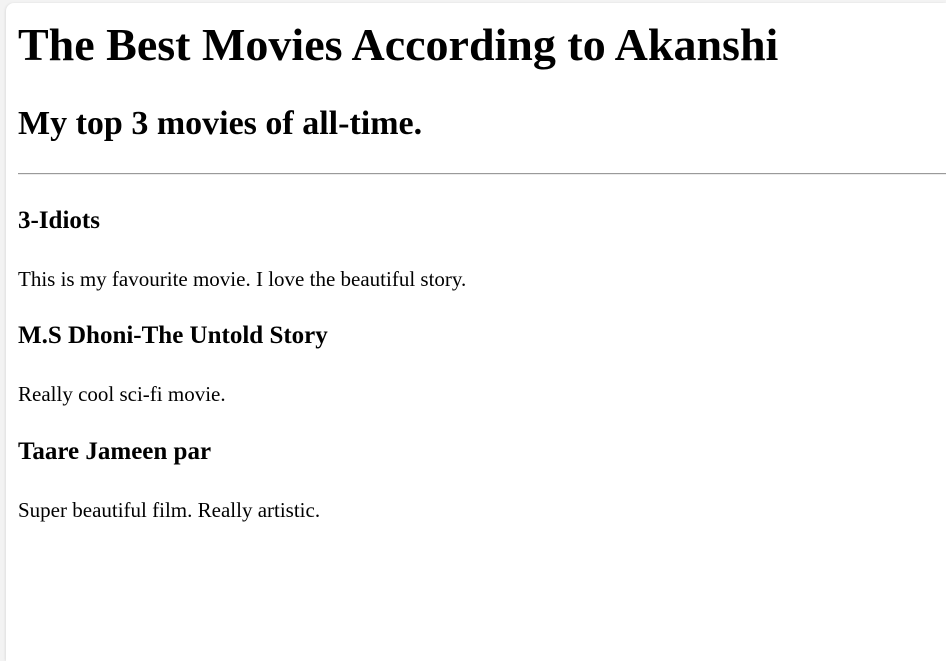  What do you see at coordinates (122, 394) in the screenshot?
I see `movie-description-2: Really cool sci-fi movie.` at bounding box center [122, 394].